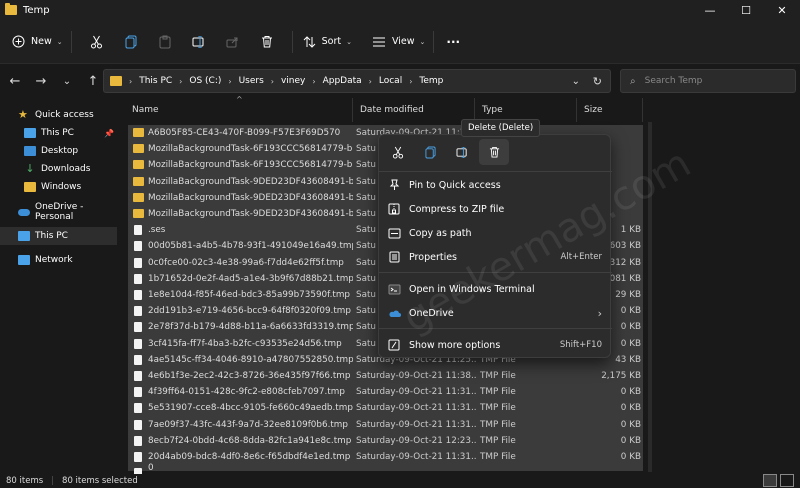 This screenshot has width=800, height=488. I want to click on paste-button, so click(165, 42).